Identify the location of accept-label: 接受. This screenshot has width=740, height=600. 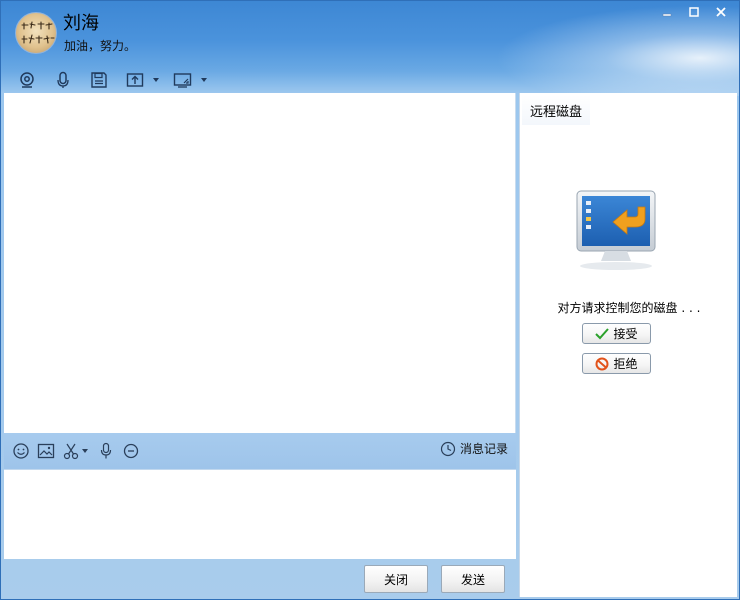
(625, 334).